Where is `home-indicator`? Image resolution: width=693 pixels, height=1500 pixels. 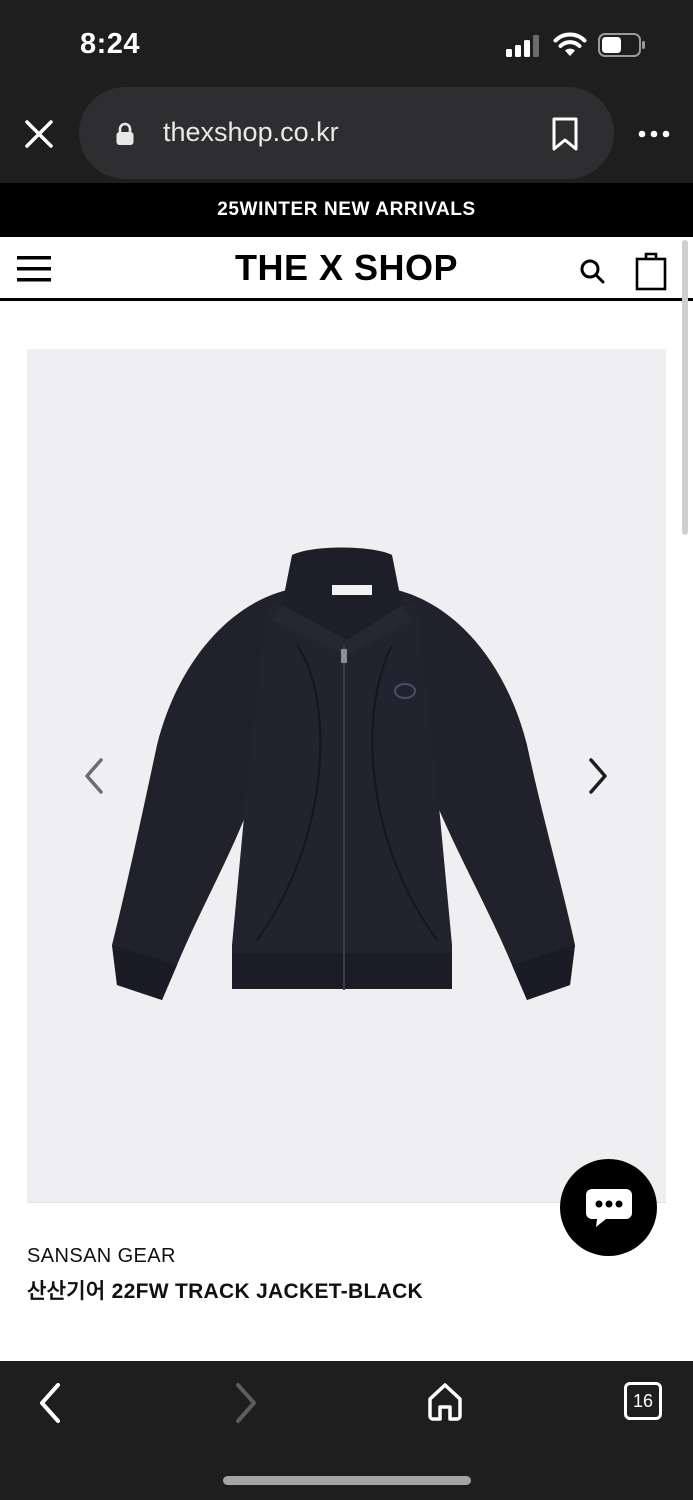
home-indicator is located at coordinates (347, 1480).